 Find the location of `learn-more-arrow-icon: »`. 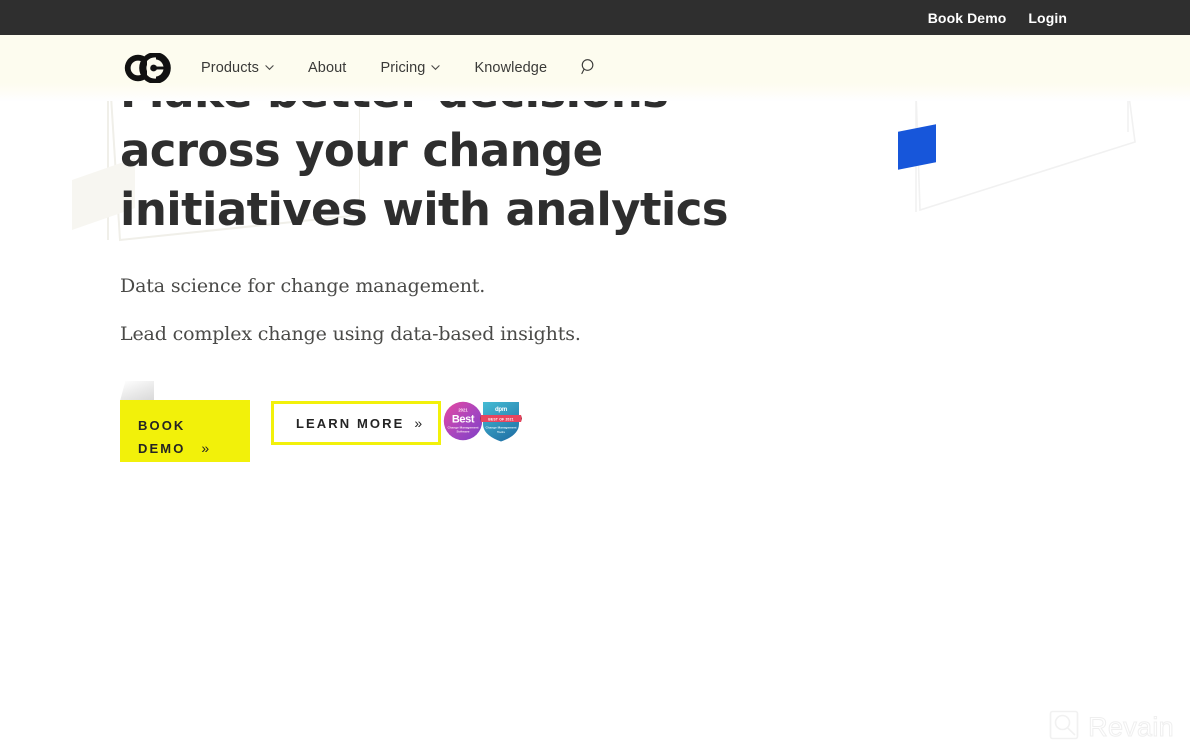

learn-more-arrow-icon: » is located at coordinates (419, 423).